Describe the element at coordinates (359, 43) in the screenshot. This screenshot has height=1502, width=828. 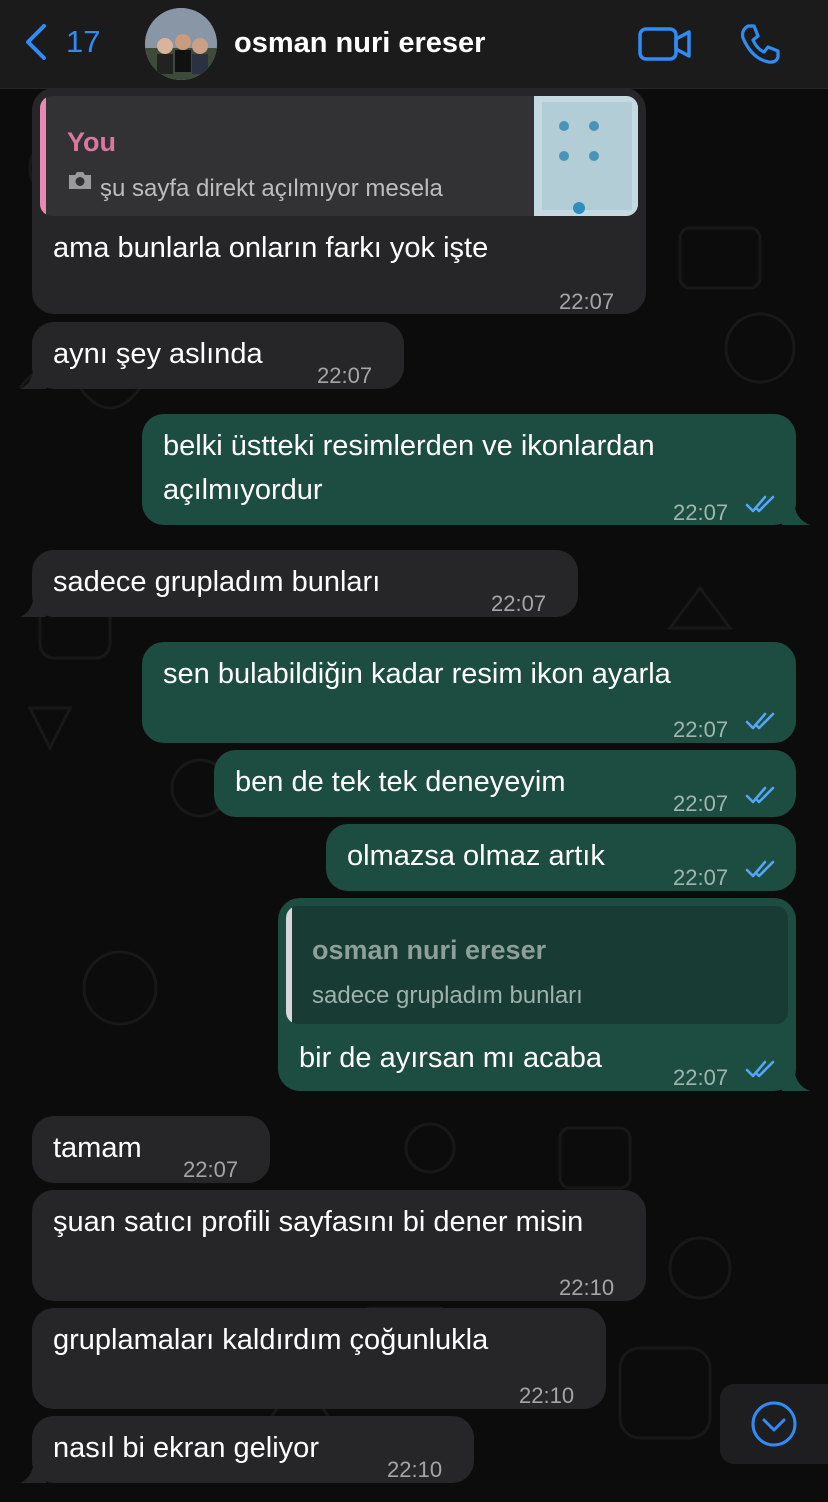
I see `contact-name: osman nuri ereser` at that location.